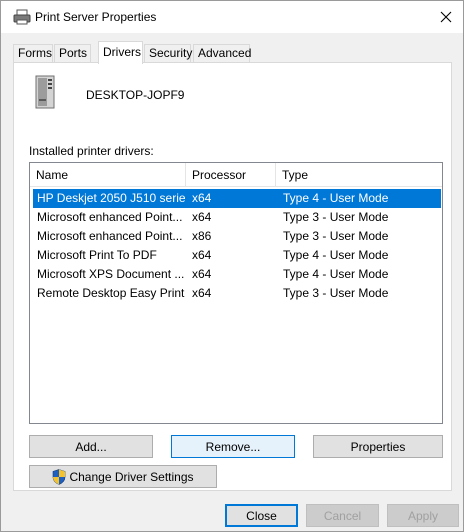 This screenshot has width=464, height=532. What do you see at coordinates (202, 236) in the screenshot?
I see `driver-processor: x86` at bounding box center [202, 236].